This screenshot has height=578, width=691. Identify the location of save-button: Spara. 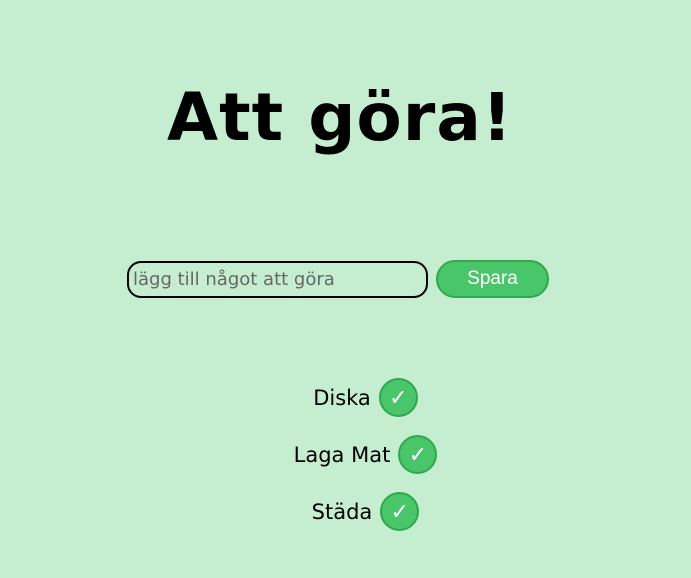
(492, 279).